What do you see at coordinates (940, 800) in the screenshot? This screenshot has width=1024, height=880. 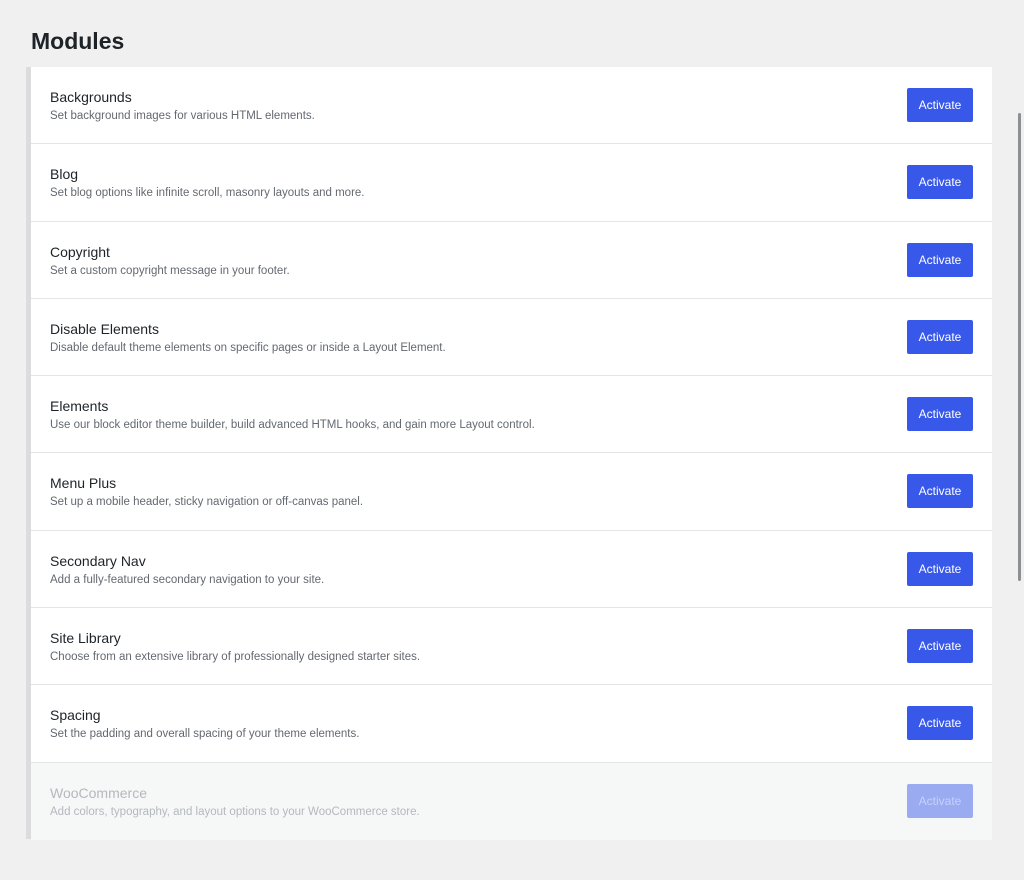 I see `activate-woocommerce-button: Activate` at bounding box center [940, 800].